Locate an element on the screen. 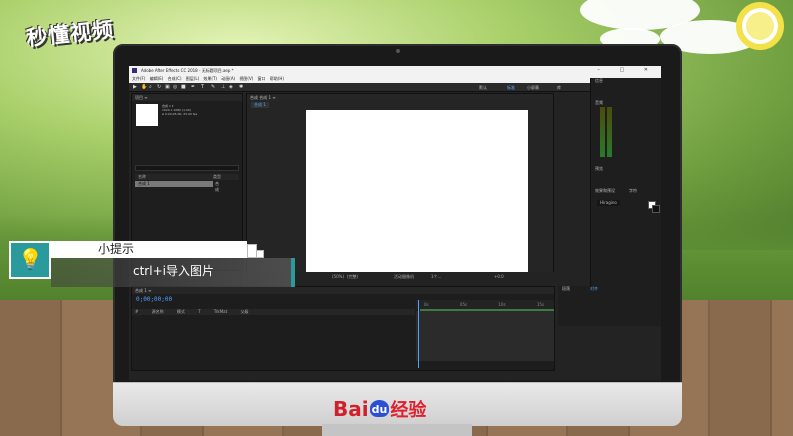 The height and width of the screenshot is (436, 793). preview-tab: 预览 is located at coordinates (599, 169).